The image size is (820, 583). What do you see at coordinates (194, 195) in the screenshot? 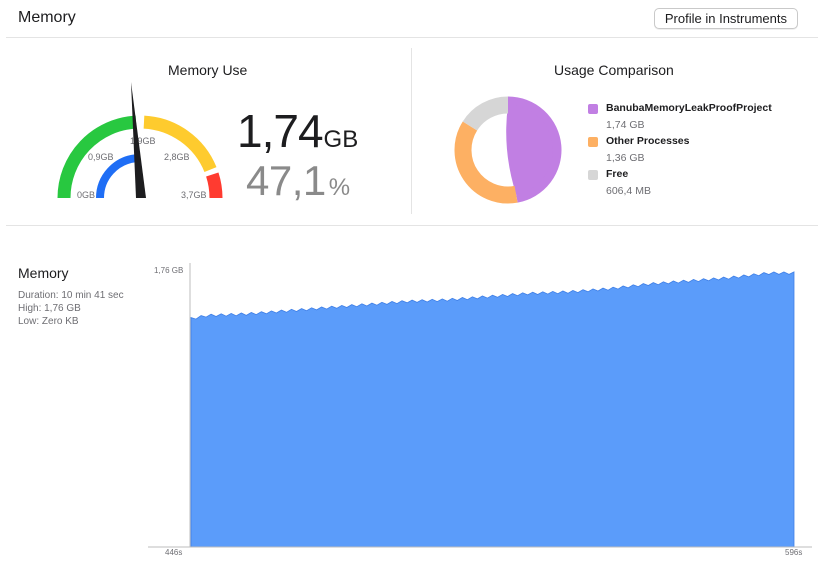
I see `gauge-label-4: 3,7GB` at bounding box center [194, 195].